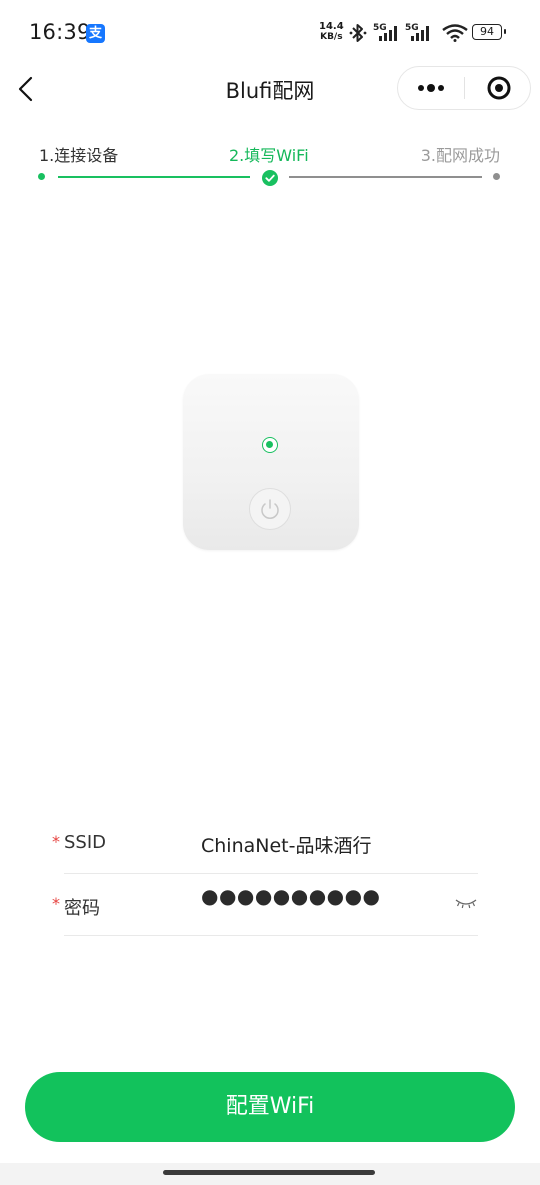 This screenshot has height=1185, width=540. I want to click on mini-program-capsule, so click(464, 88).